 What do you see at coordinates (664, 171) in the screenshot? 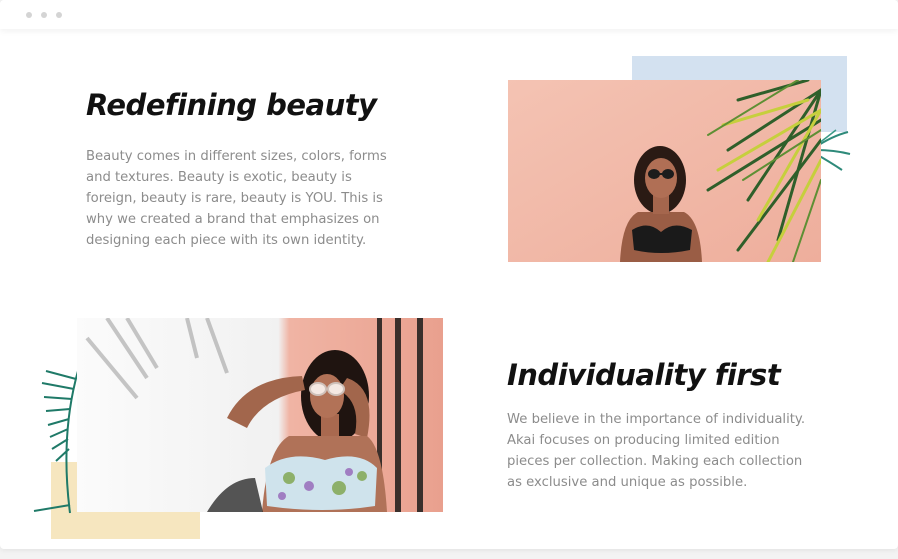
I see `hero-photo-woman-palm` at bounding box center [664, 171].